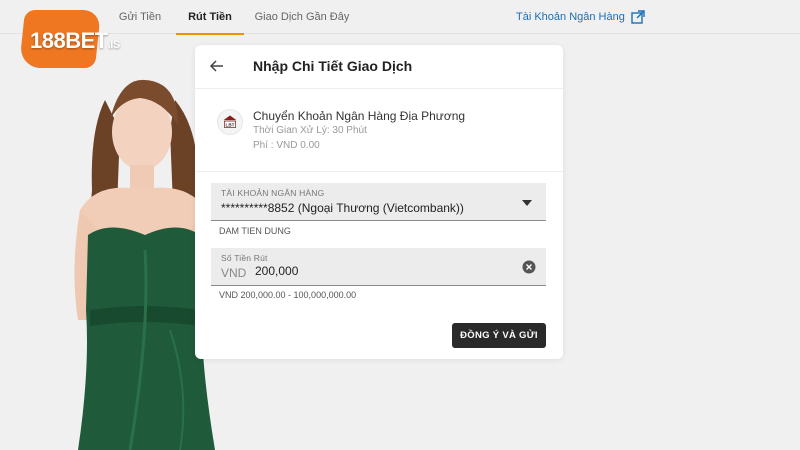 This screenshot has height=450, width=800. I want to click on card-header: Nhập Chi Tiết Giao Dịch, so click(379, 67).